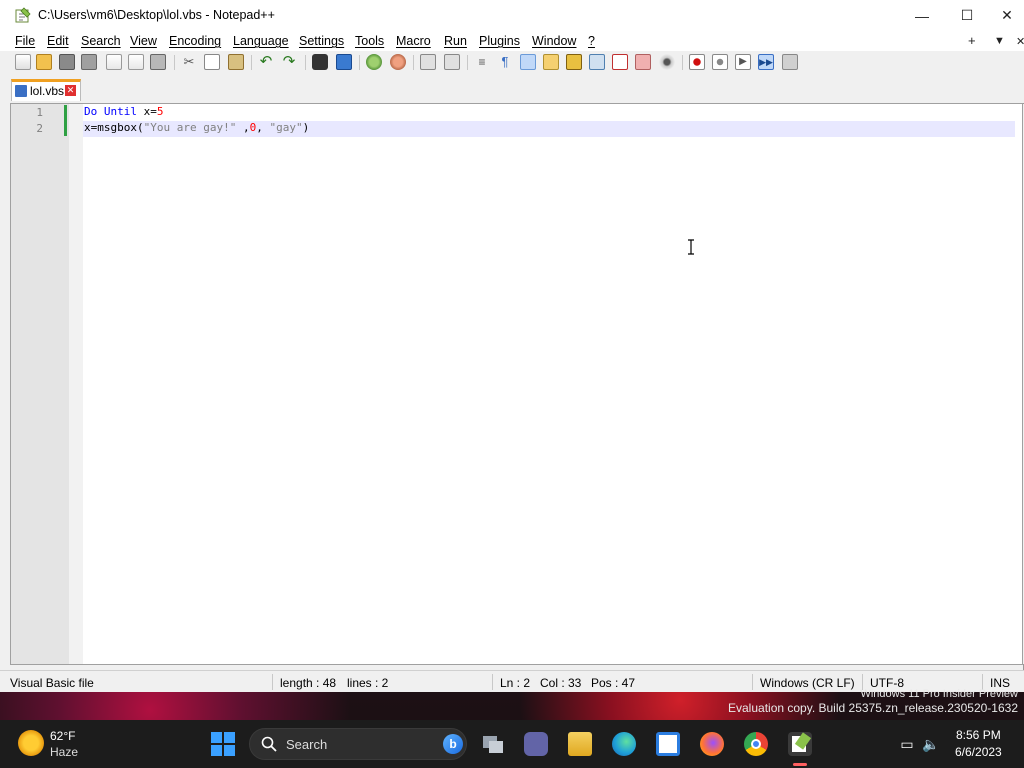 The height and width of the screenshot is (768, 1024). Describe the element at coordinates (101, 41) in the screenshot. I see `menu-search: Search` at that location.